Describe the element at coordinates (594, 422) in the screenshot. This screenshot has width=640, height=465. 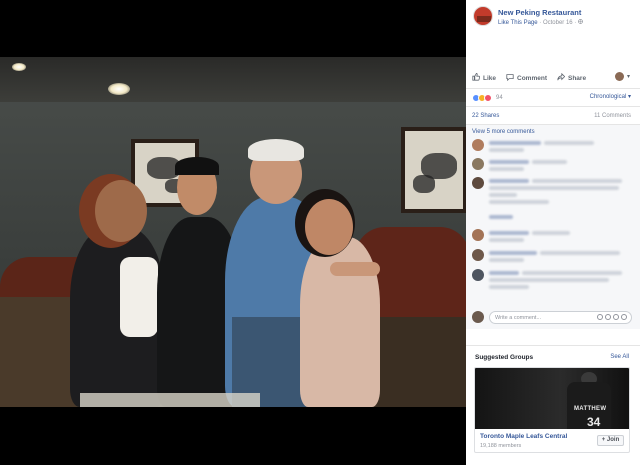
I see `jersey-number: 34` at that location.